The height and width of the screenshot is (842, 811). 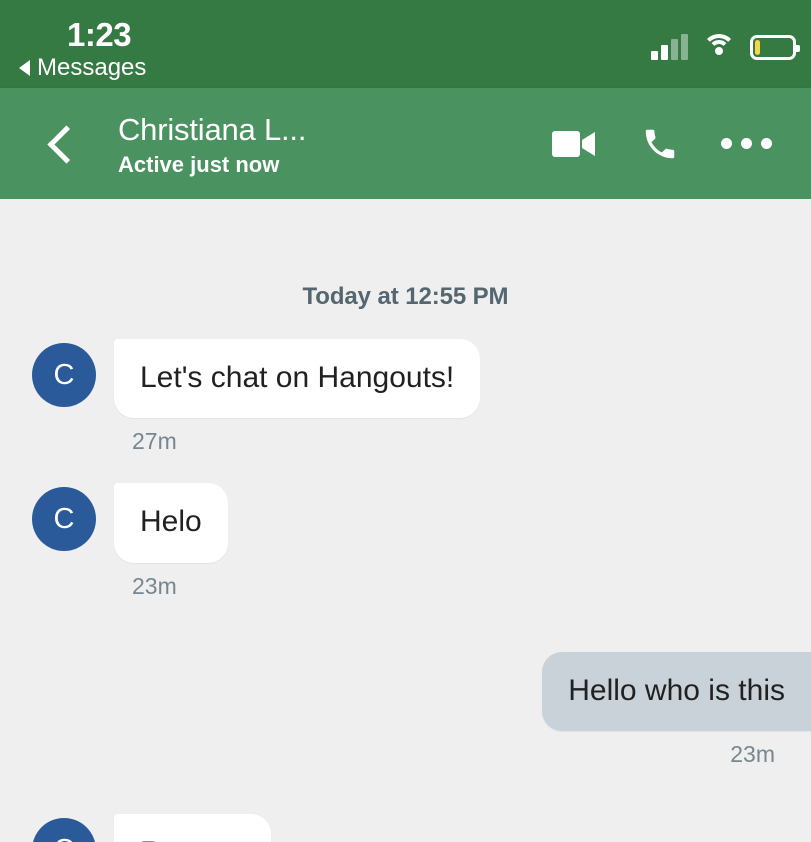 What do you see at coordinates (719, 47) in the screenshot?
I see `wifi-icon` at bounding box center [719, 47].